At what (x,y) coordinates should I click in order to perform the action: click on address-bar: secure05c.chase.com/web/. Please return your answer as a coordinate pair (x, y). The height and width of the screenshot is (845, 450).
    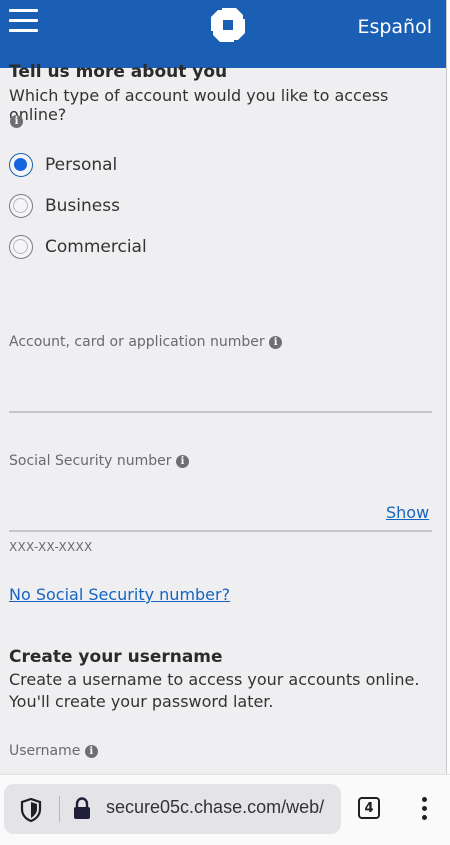
    Looking at the image, I should click on (172, 809).